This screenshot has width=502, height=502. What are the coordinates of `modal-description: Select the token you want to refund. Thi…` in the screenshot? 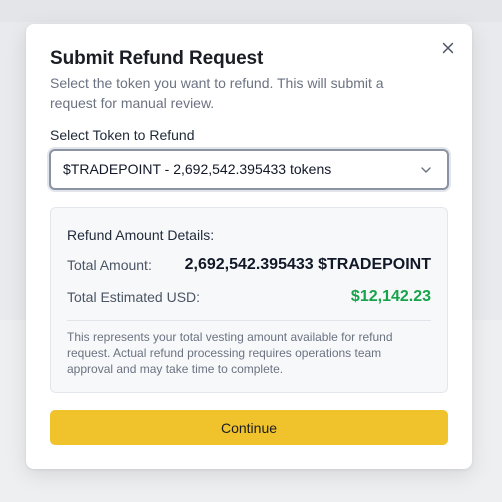 It's located at (217, 93).